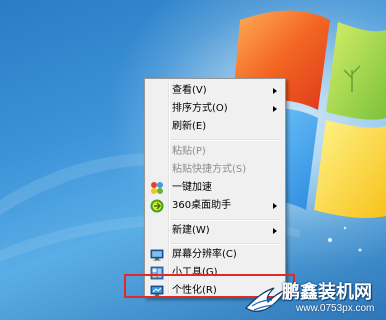 The height and width of the screenshot is (320, 386). I want to click on menu-item-label: 查看(V), so click(189, 90).